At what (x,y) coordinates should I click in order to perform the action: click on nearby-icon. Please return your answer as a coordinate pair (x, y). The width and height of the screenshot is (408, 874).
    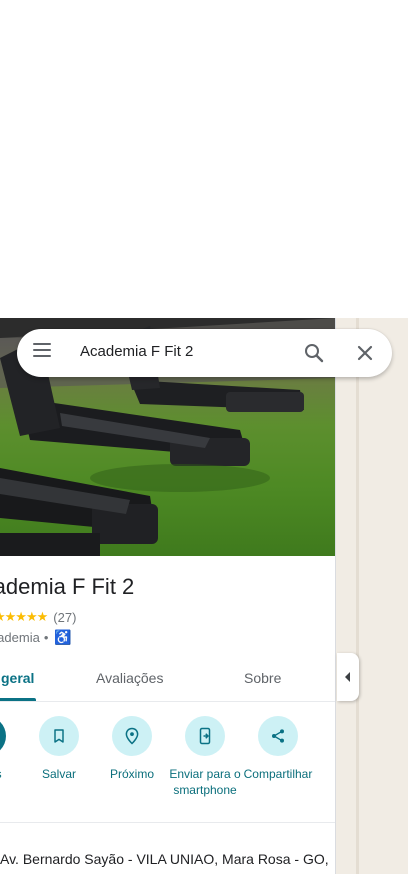
    Looking at the image, I should click on (132, 736).